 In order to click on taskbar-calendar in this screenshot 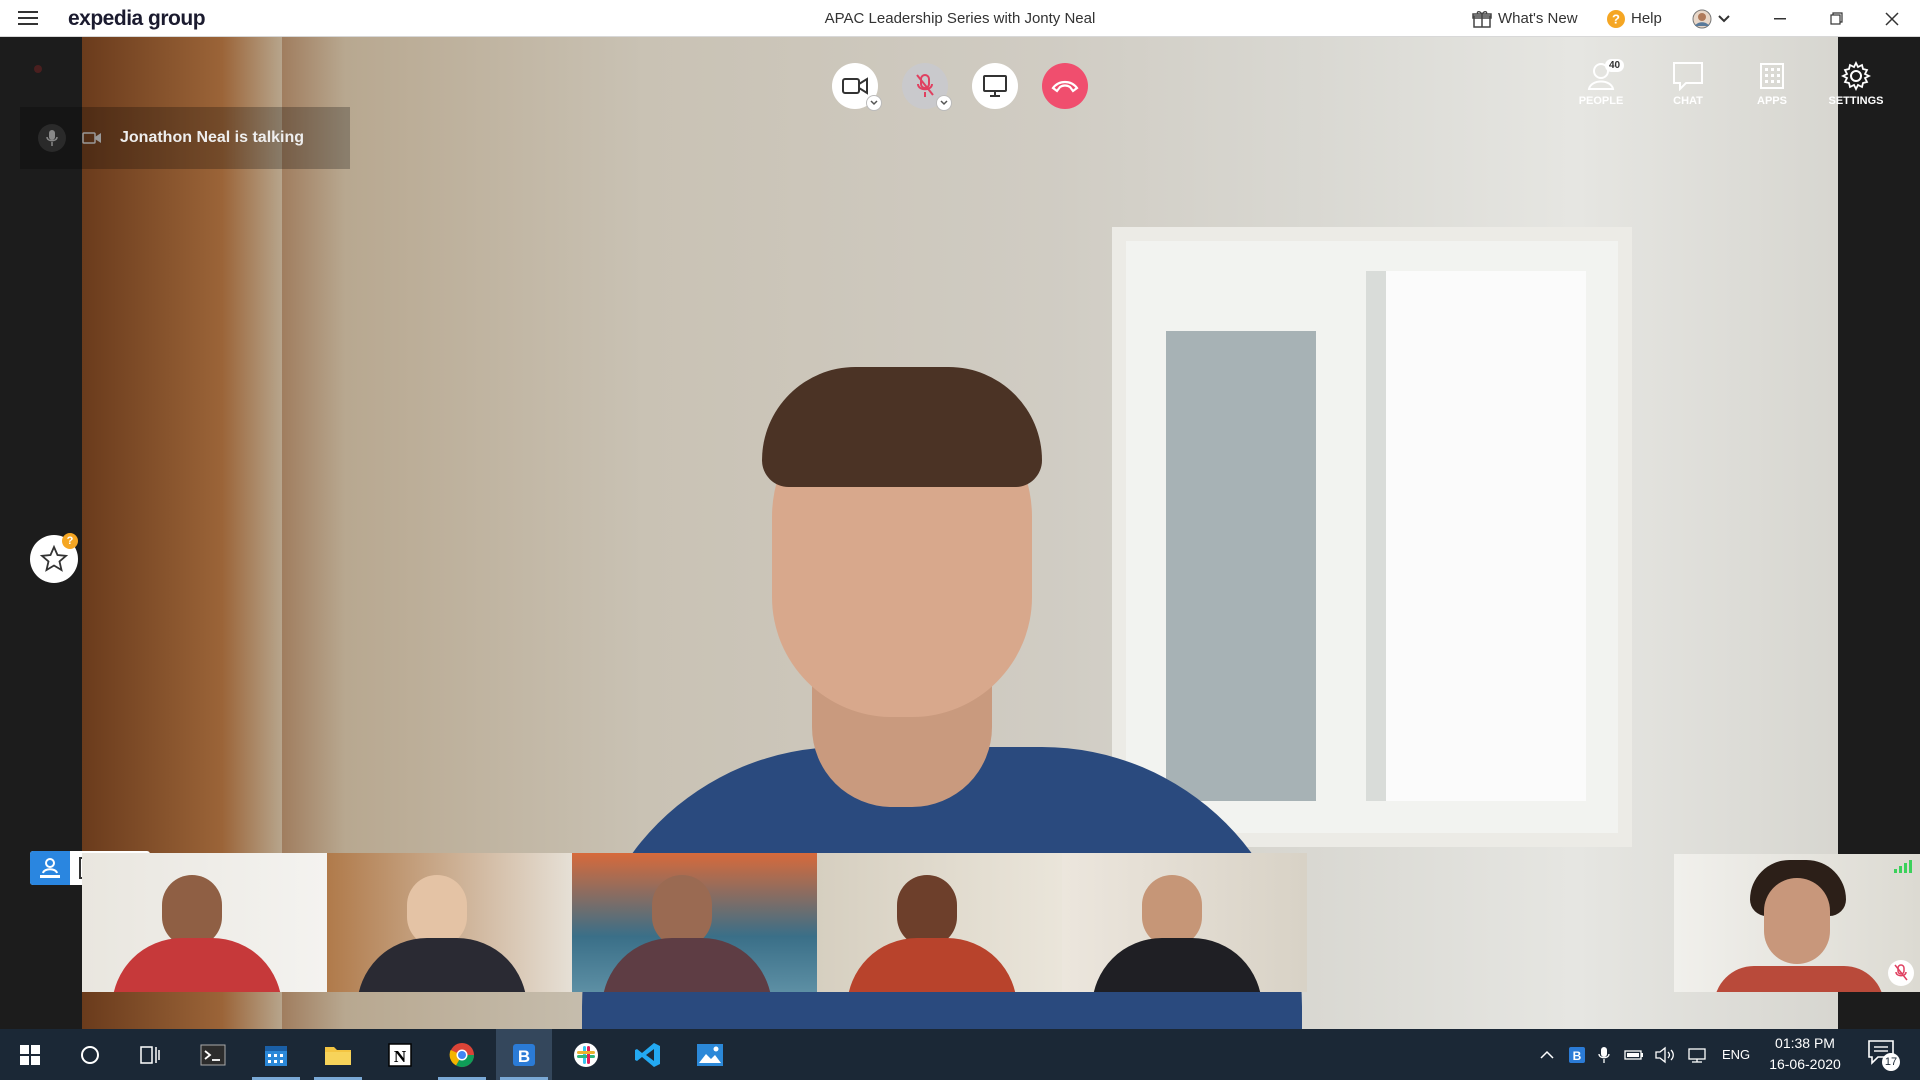, I will do `click(276, 1054)`.